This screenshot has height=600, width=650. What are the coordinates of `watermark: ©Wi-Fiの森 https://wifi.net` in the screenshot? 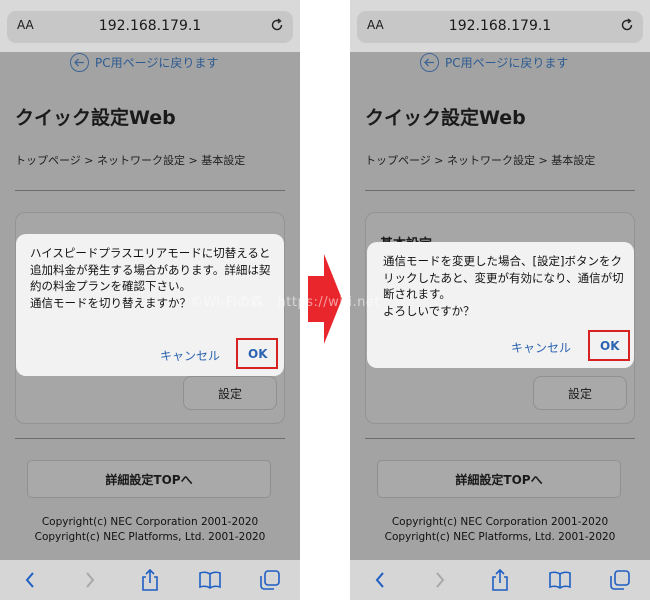 It's located at (285, 302).